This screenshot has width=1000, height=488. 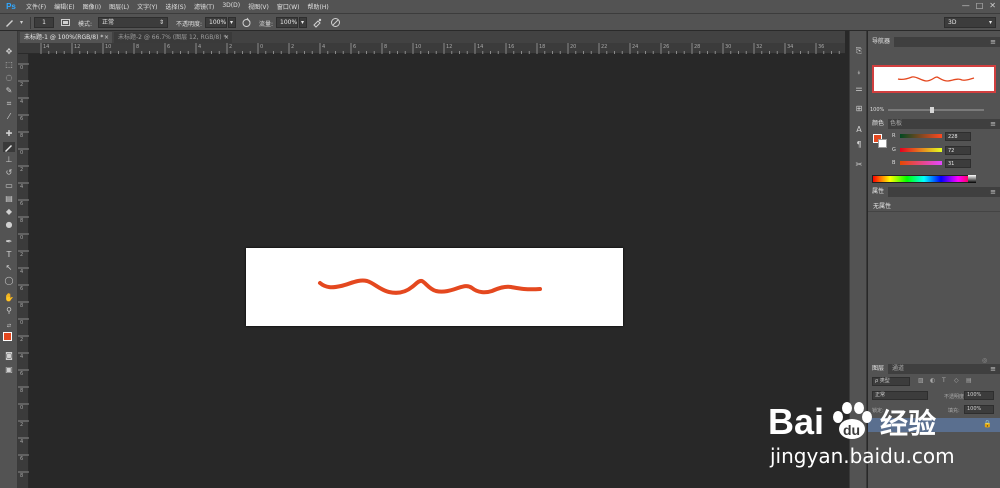 I want to click on adjustments-icon: ⊞, so click(x=859, y=108).